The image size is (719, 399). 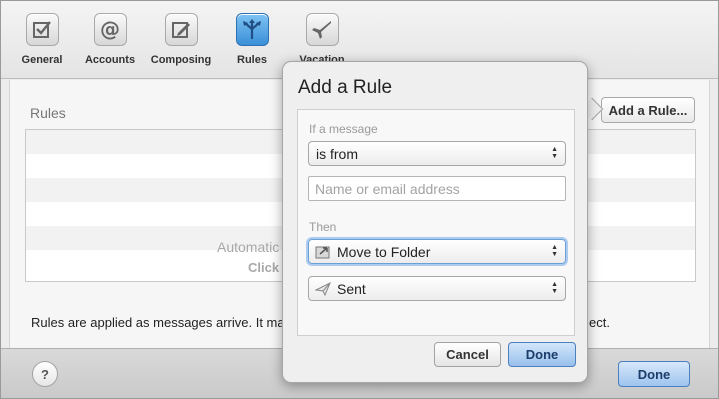 What do you see at coordinates (264, 267) in the screenshot?
I see `empty-list-hint: Click` at bounding box center [264, 267].